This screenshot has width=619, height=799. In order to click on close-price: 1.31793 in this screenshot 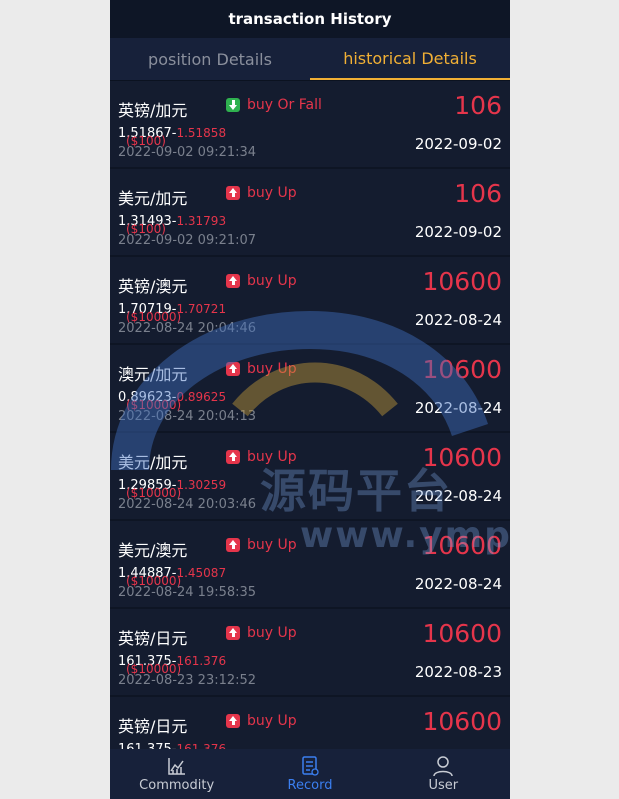, I will do `click(201, 221)`.